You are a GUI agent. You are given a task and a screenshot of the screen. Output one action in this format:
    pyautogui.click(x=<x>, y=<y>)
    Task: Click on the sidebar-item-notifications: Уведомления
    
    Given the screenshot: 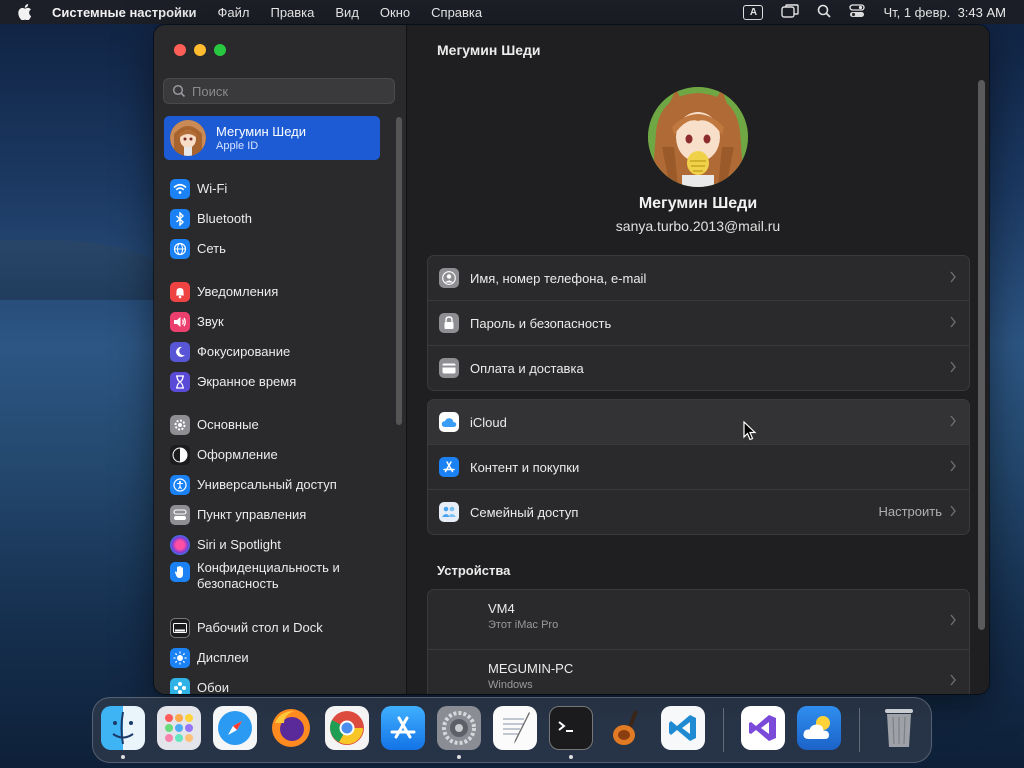 What is the action you would take?
    pyautogui.click(x=275, y=292)
    